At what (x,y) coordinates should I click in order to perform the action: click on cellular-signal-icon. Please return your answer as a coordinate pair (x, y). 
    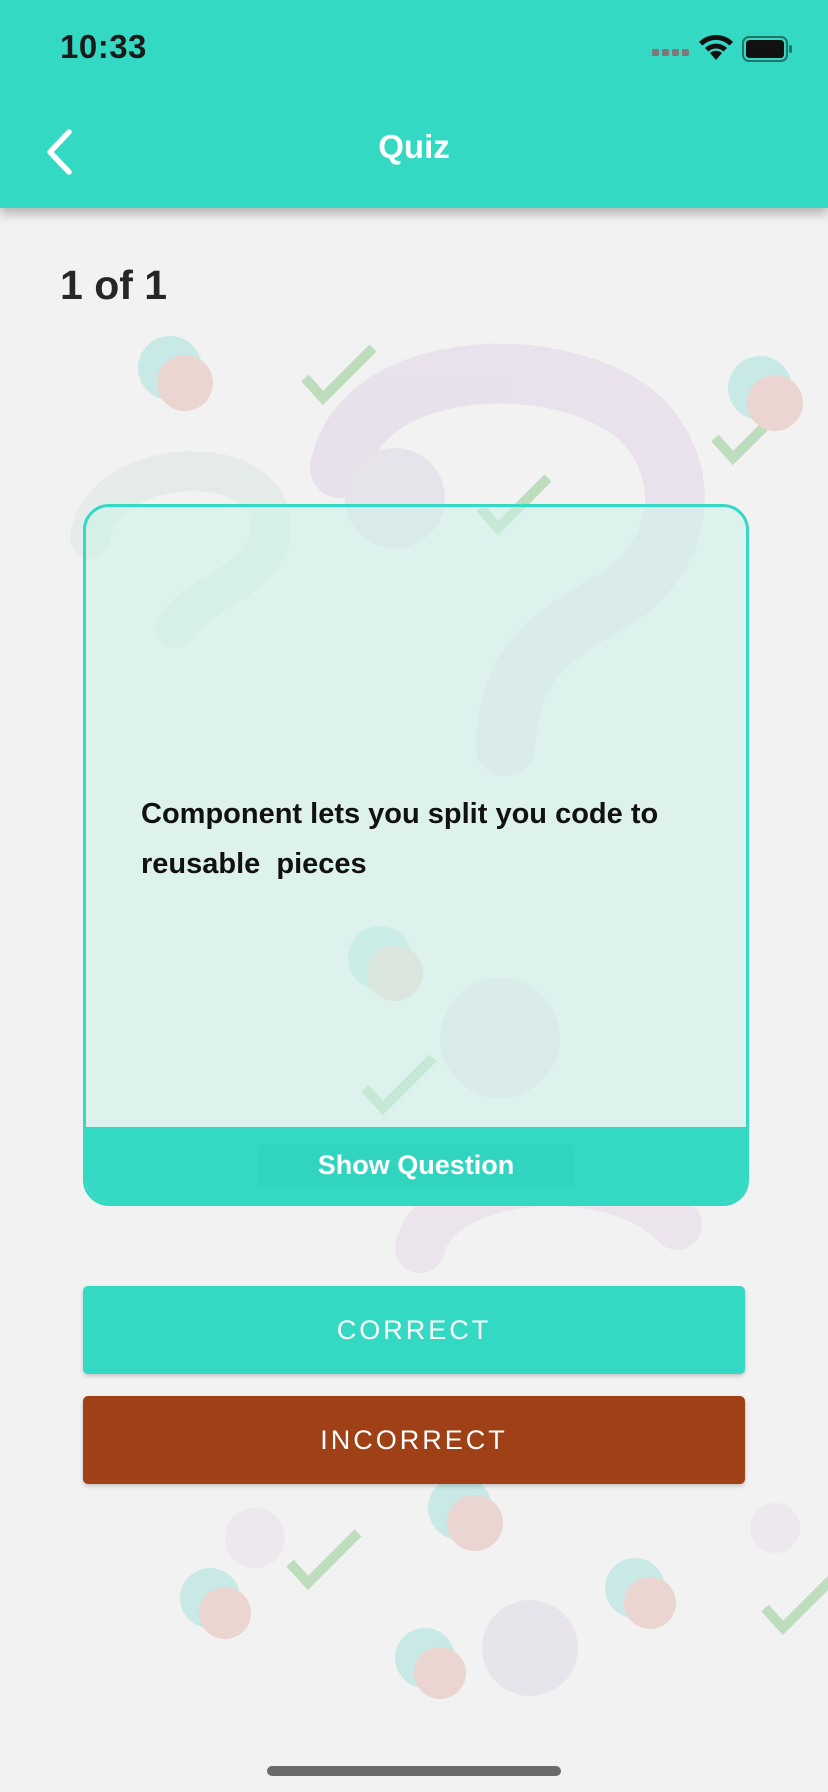
    Looking at the image, I should click on (670, 52).